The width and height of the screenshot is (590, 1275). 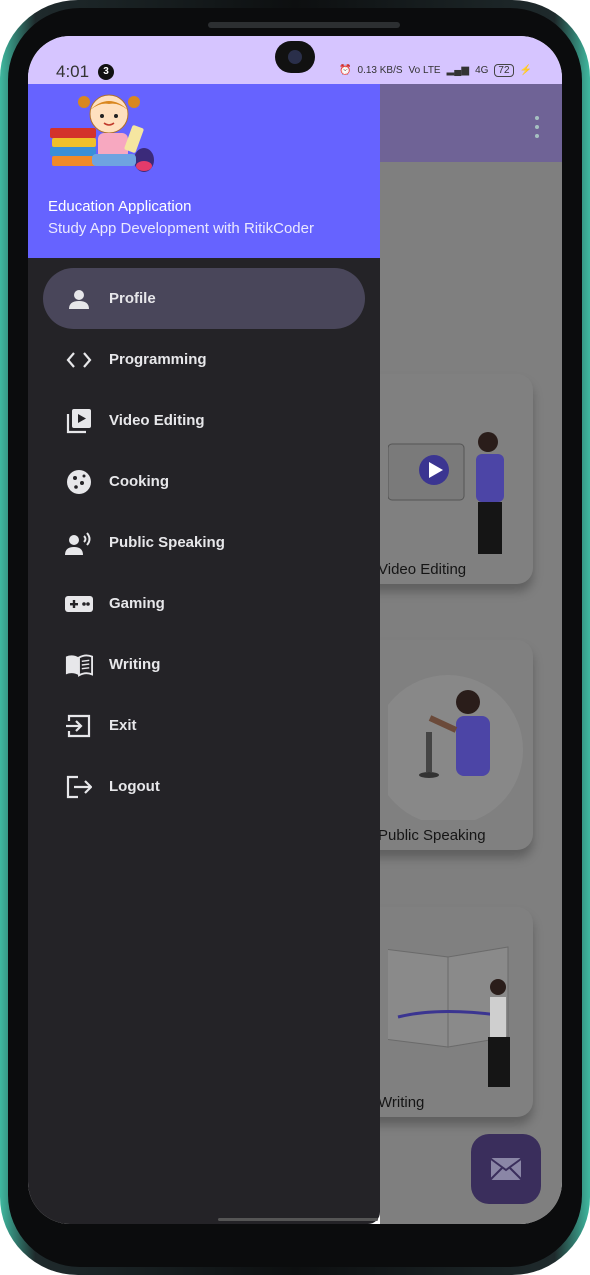 I want to click on menu-item-label: Cooking, so click(x=139, y=481).